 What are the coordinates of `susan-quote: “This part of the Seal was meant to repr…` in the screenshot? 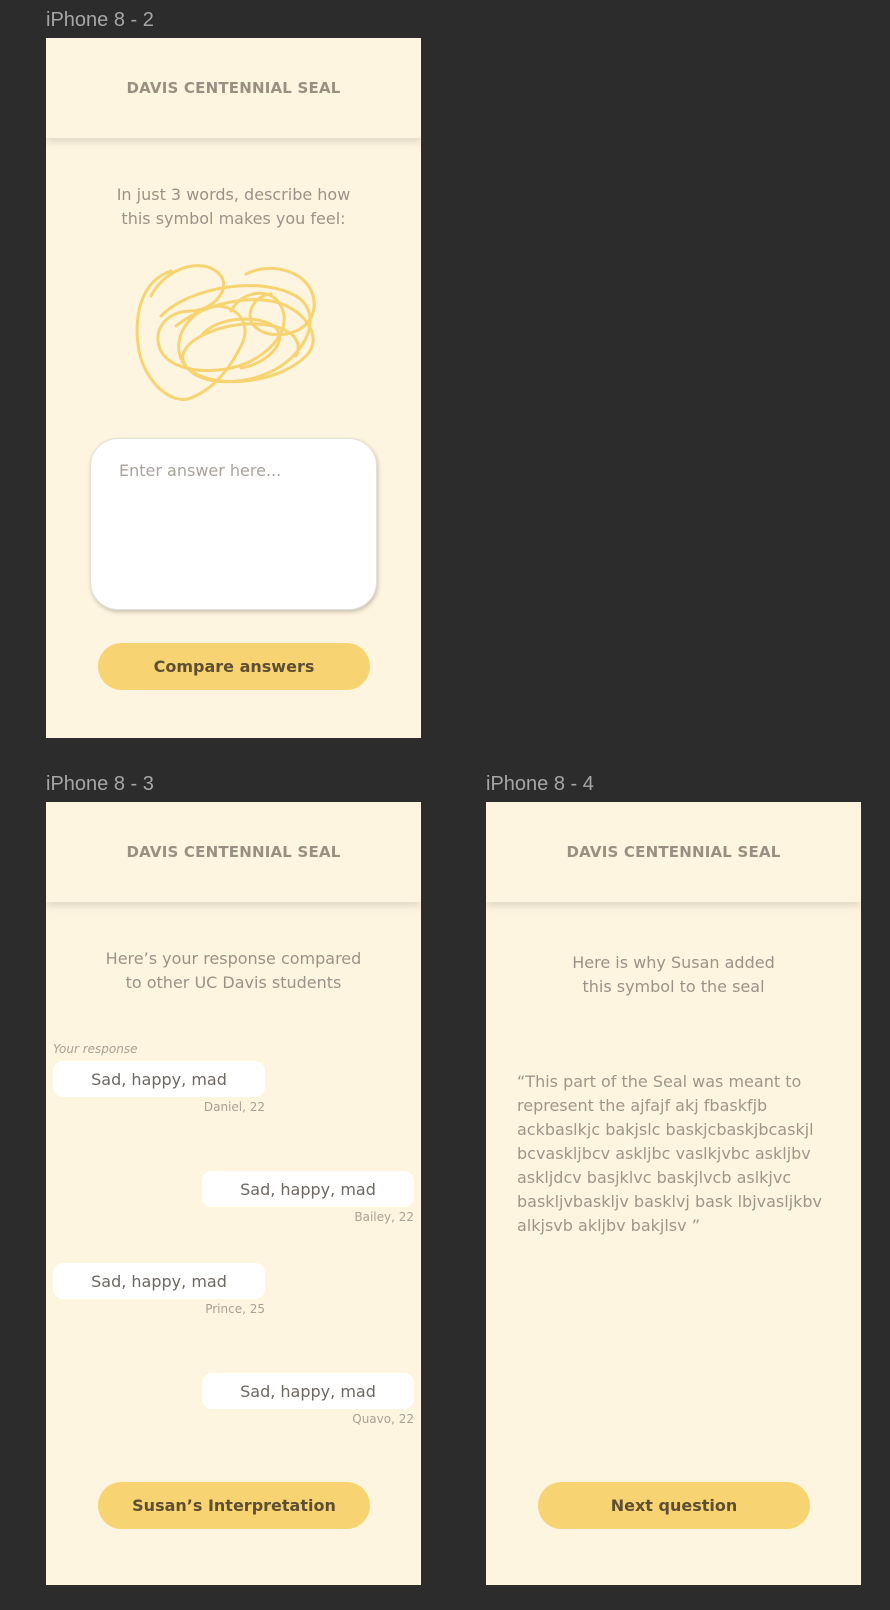 It's located at (670, 1153).